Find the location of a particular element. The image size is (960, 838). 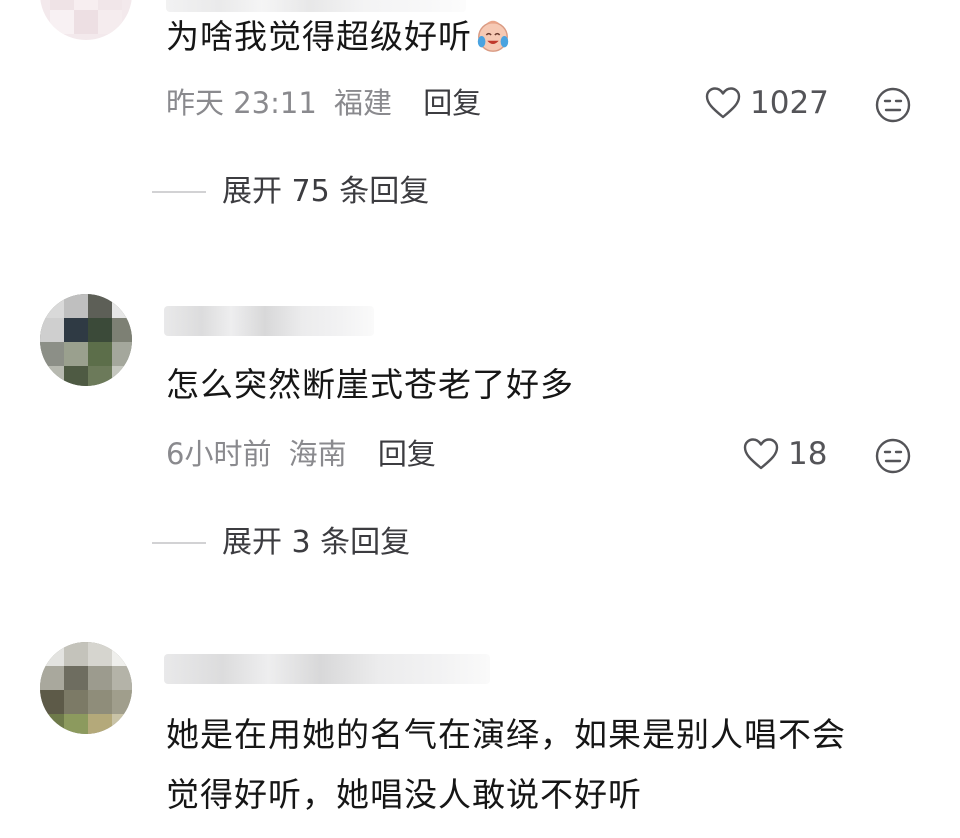

like-count: 1027 is located at coordinates (789, 103).